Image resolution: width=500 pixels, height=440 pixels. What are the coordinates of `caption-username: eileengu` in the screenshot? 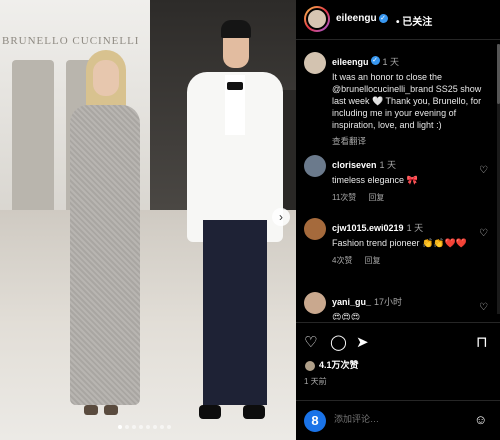 It's located at (350, 62).